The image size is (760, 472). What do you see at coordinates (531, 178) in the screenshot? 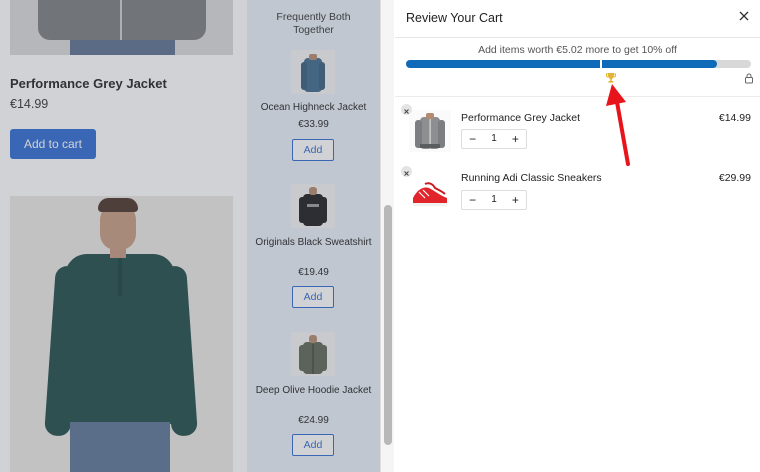
I see `cart-item-name: Running Adi Classic Sneakers` at bounding box center [531, 178].